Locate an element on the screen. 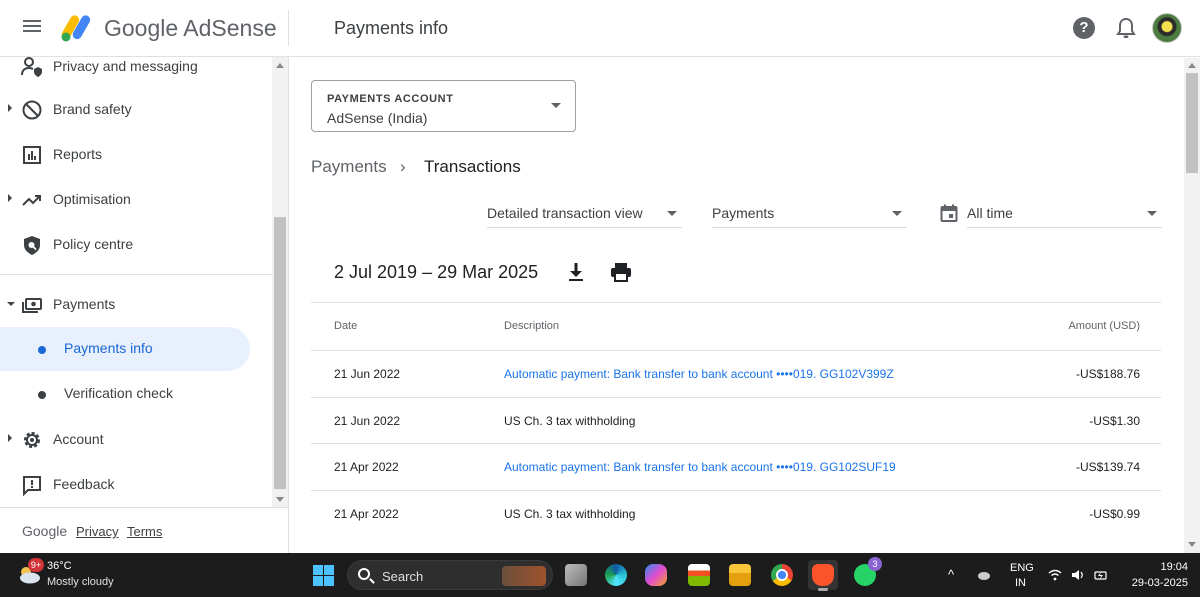  file-explorer-icon is located at coordinates (740, 575).